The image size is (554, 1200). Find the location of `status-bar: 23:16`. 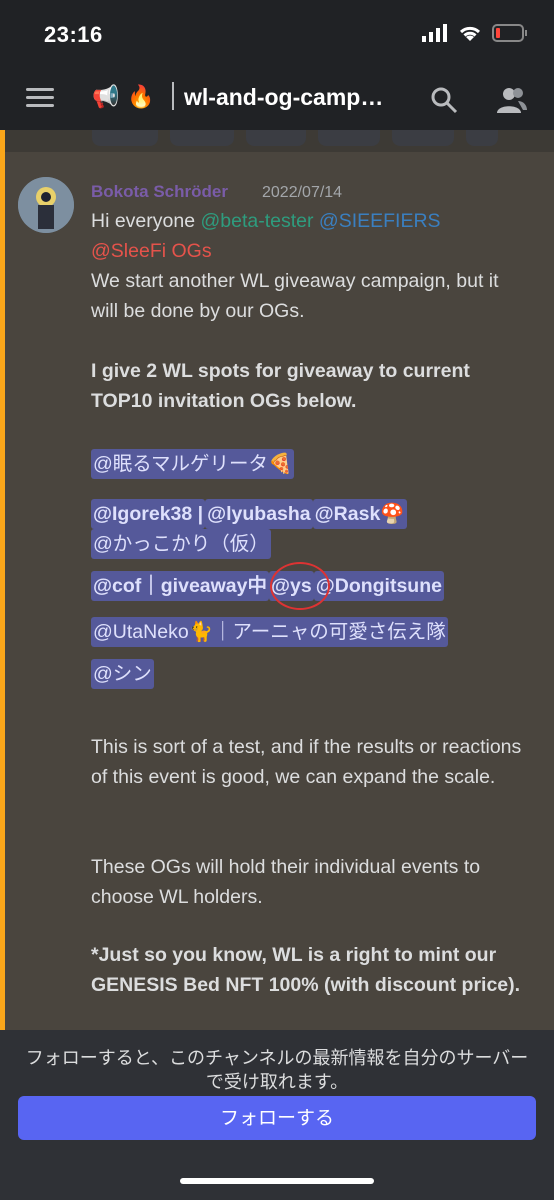

status-bar: 23:16 is located at coordinates (277, 32).